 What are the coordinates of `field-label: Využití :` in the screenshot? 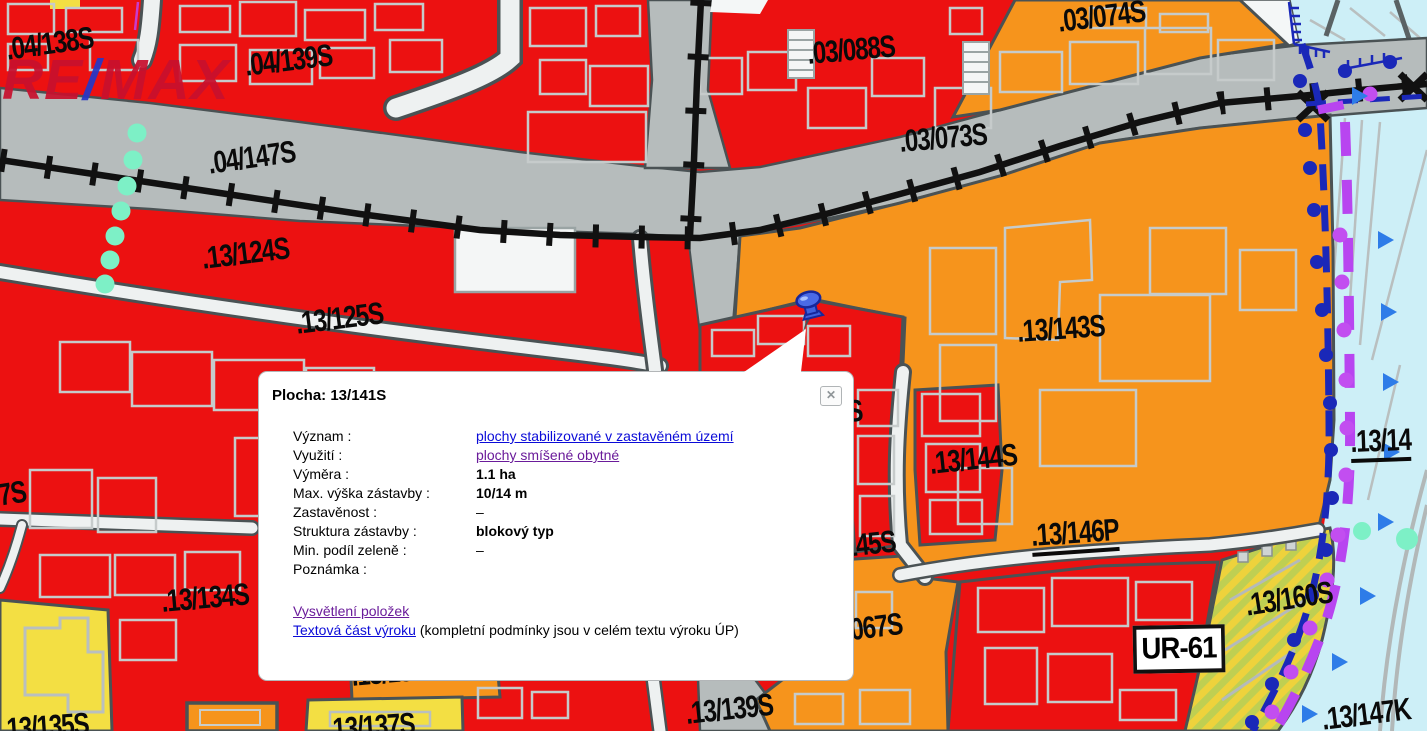 It's located at (318, 455).